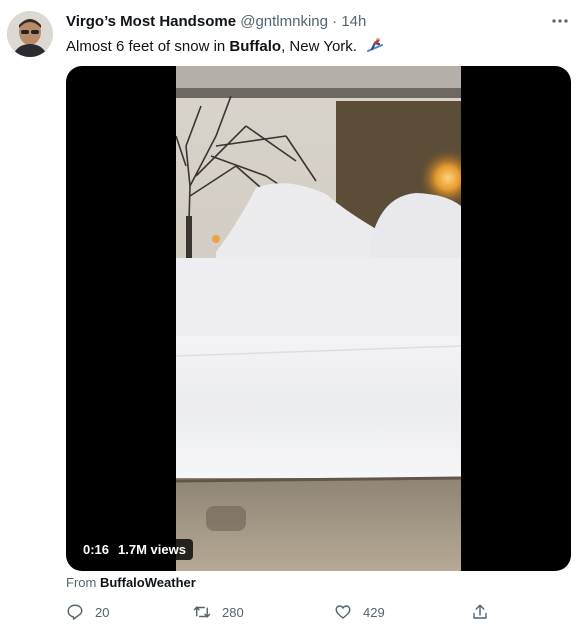 Image resolution: width=588 pixels, height=629 pixels. Describe the element at coordinates (202, 612) in the screenshot. I see `retweet-icon` at that location.